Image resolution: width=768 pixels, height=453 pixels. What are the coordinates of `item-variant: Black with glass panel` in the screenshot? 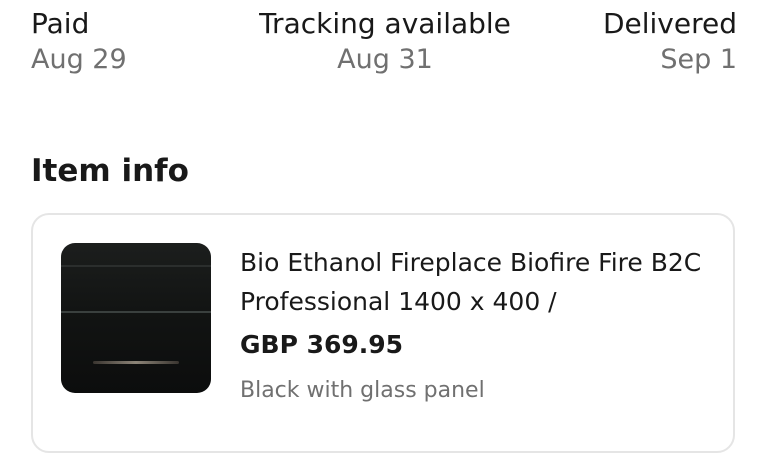 It's located at (362, 390).